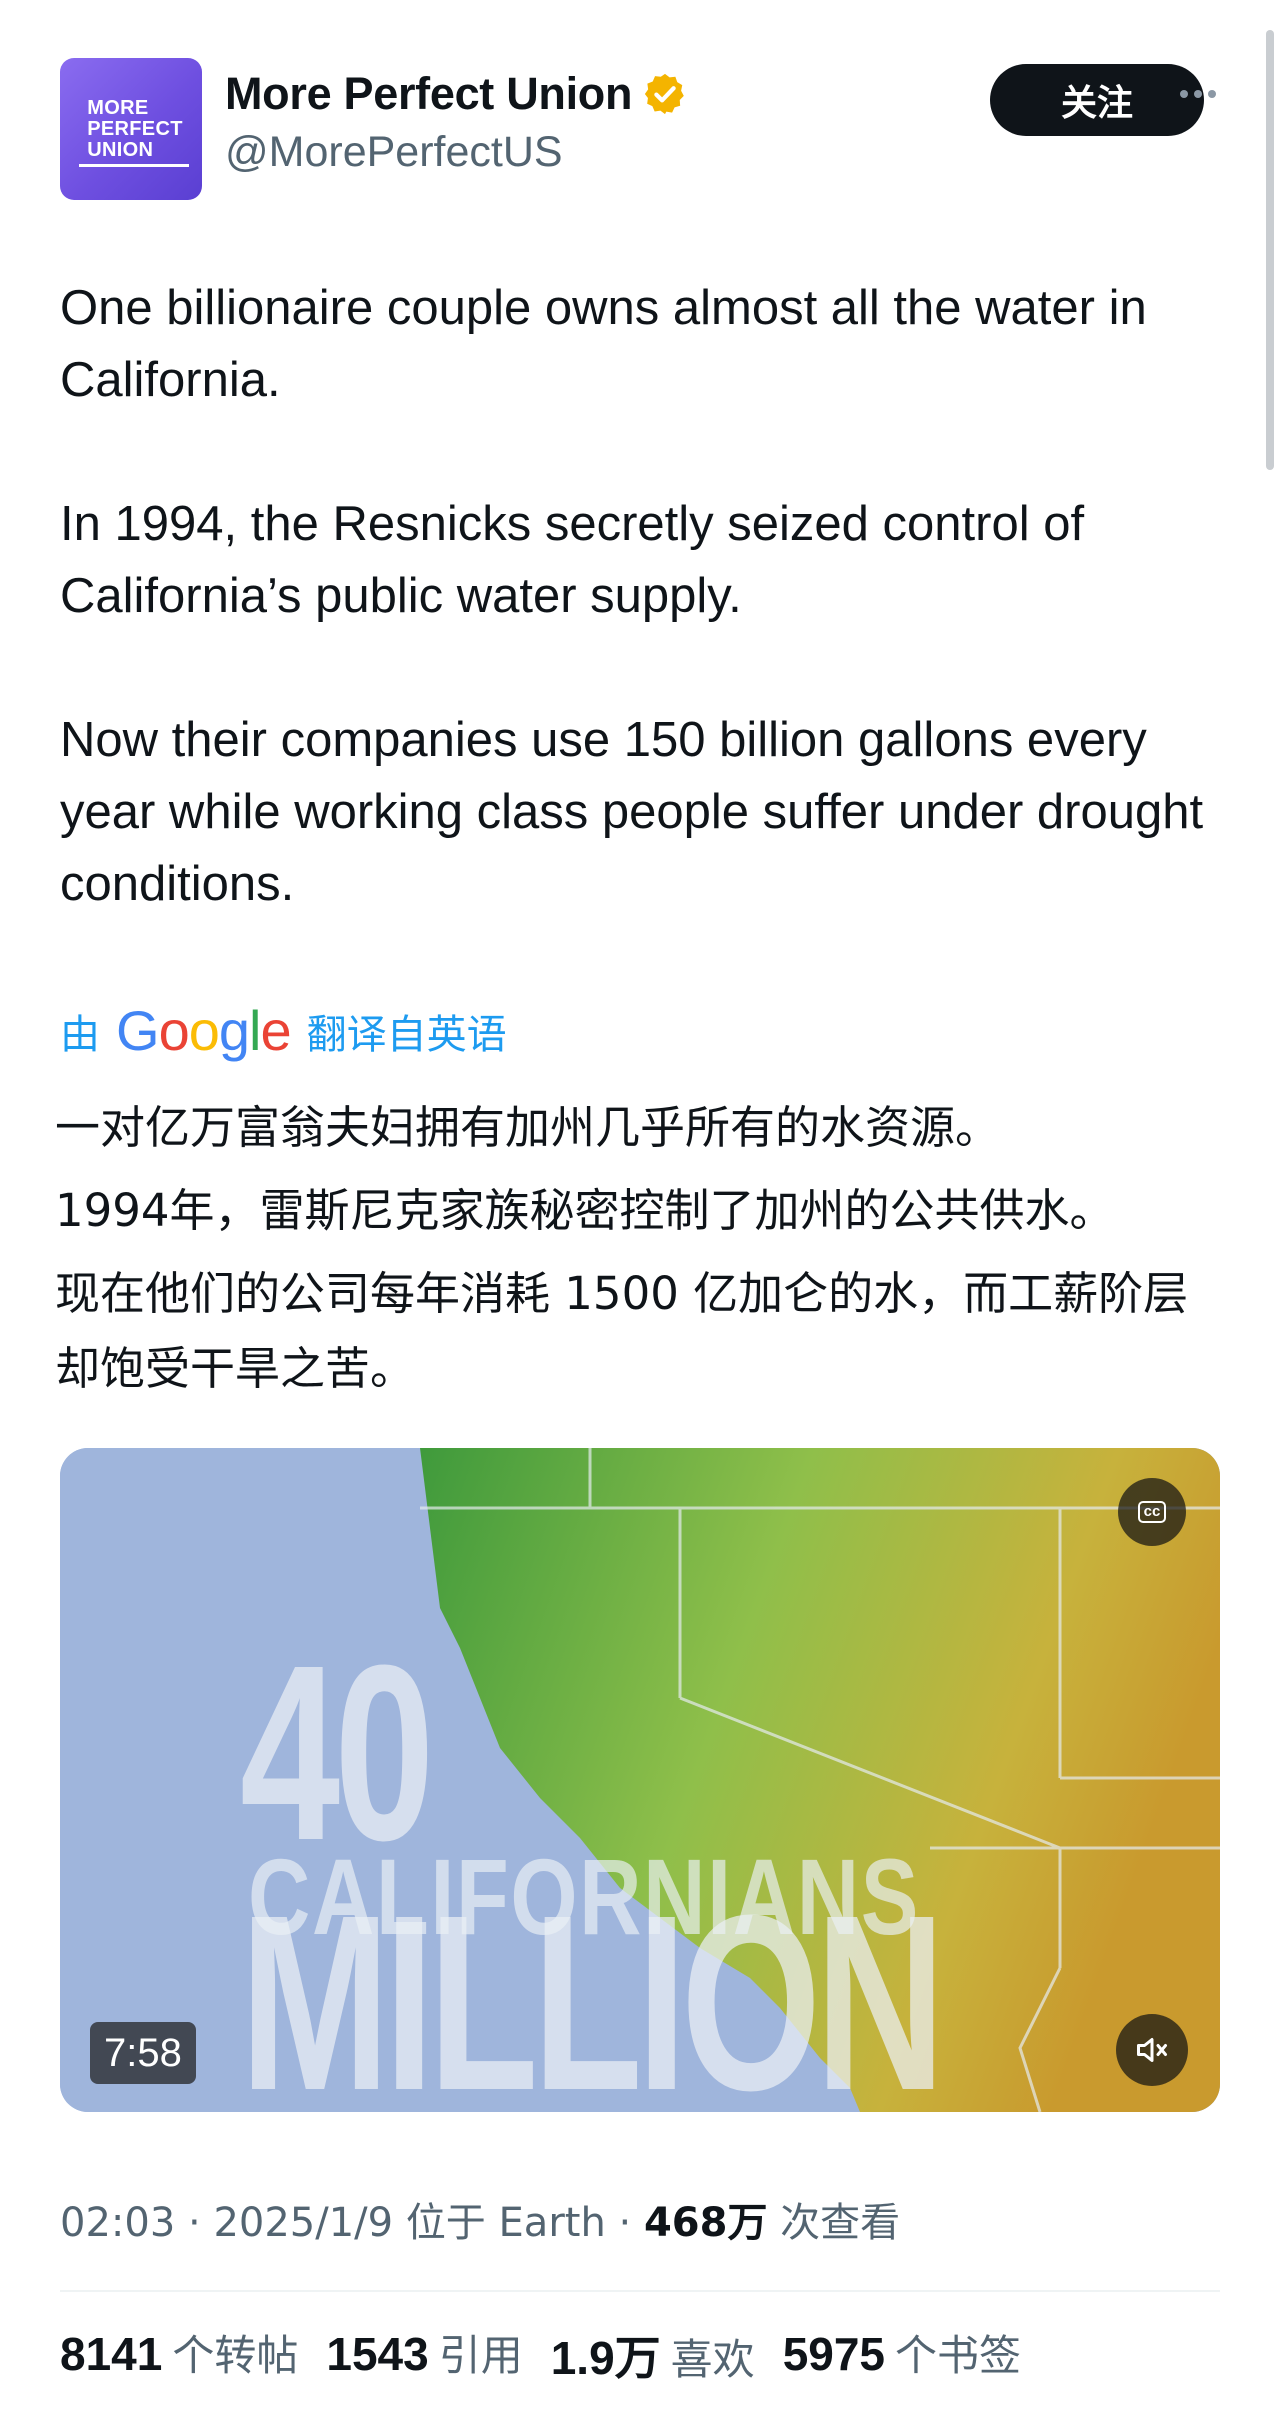 The height and width of the screenshot is (2412, 1280). I want to click on closed-captions-icon: cc, so click(1152, 1512).